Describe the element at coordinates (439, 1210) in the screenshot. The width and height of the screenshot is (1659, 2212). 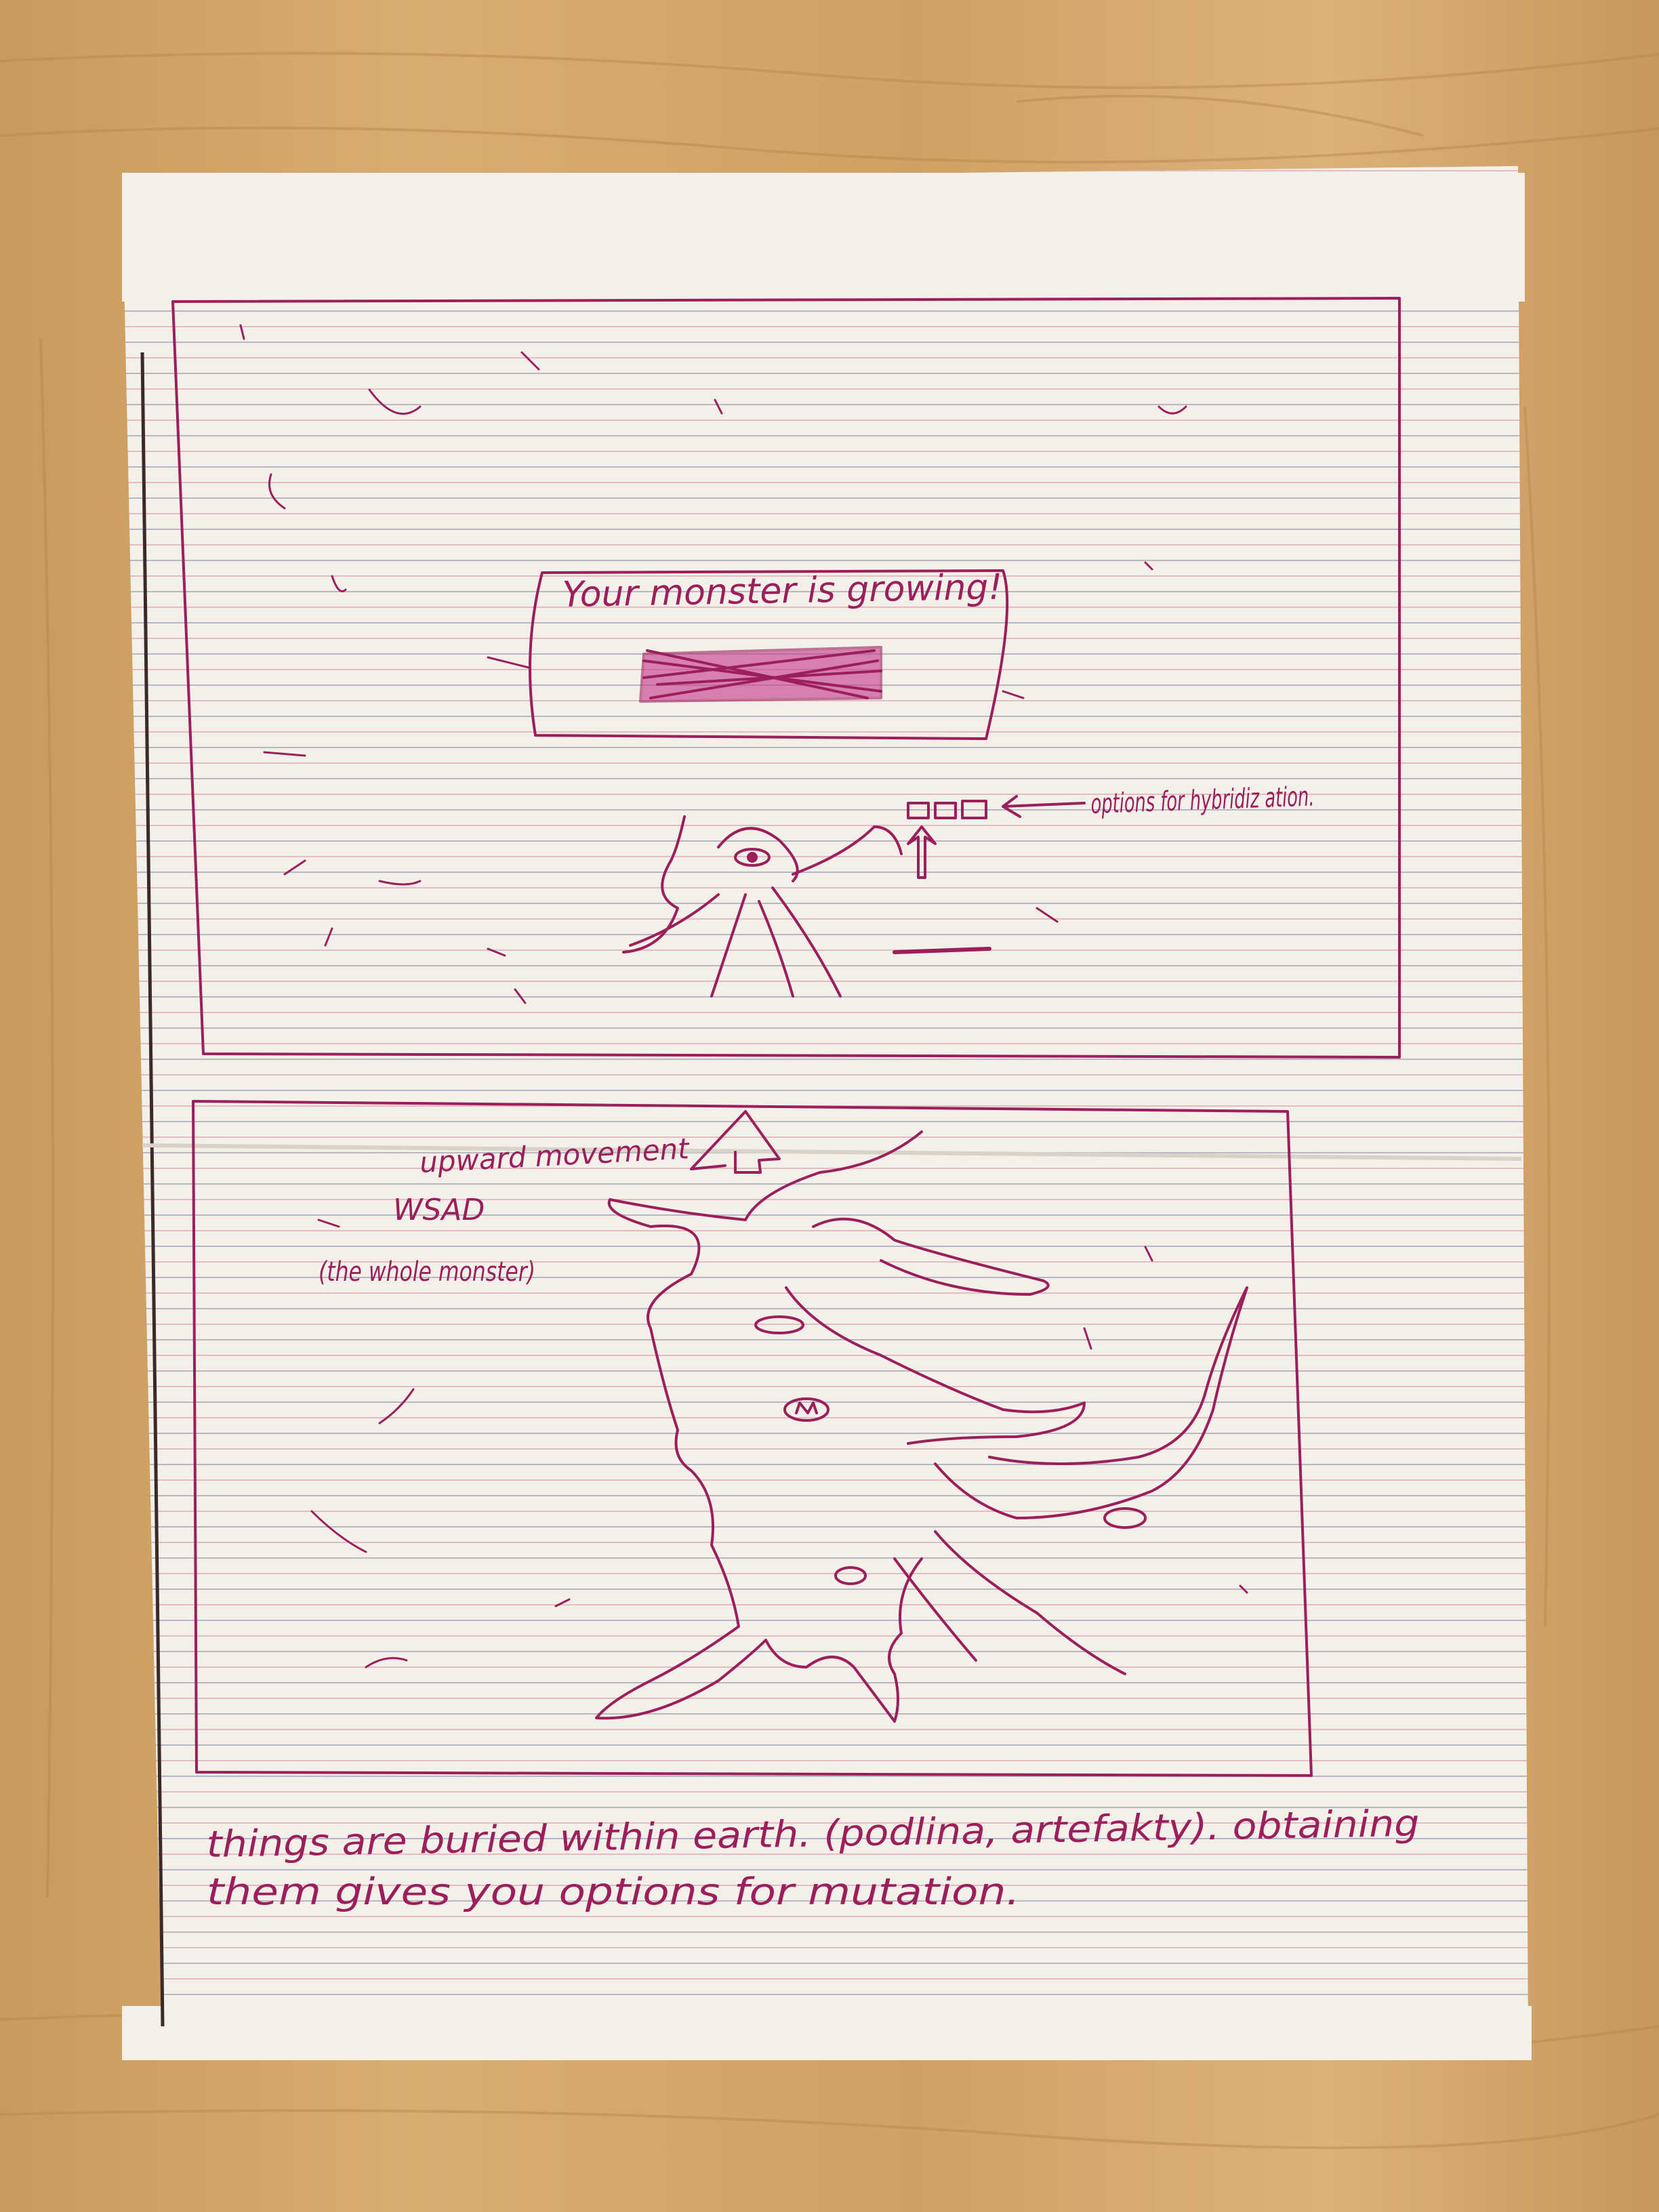
I see `keys-label: WSAD` at that location.